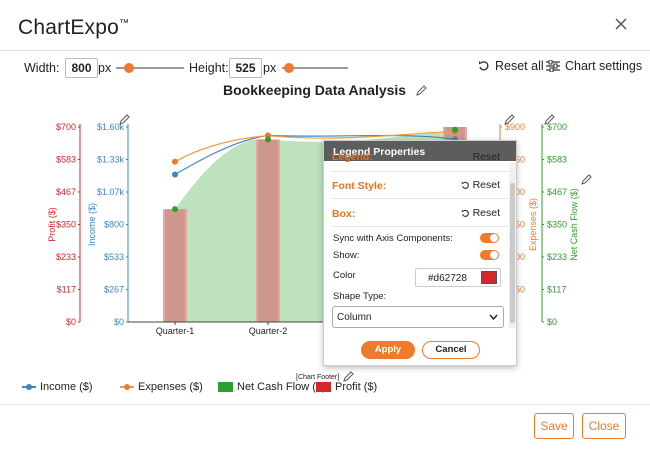 The height and width of the screenshot is (460, 650). Describe the element at coordinates (553, 66) in the screenshot. I see `sliders-icon` at that location.